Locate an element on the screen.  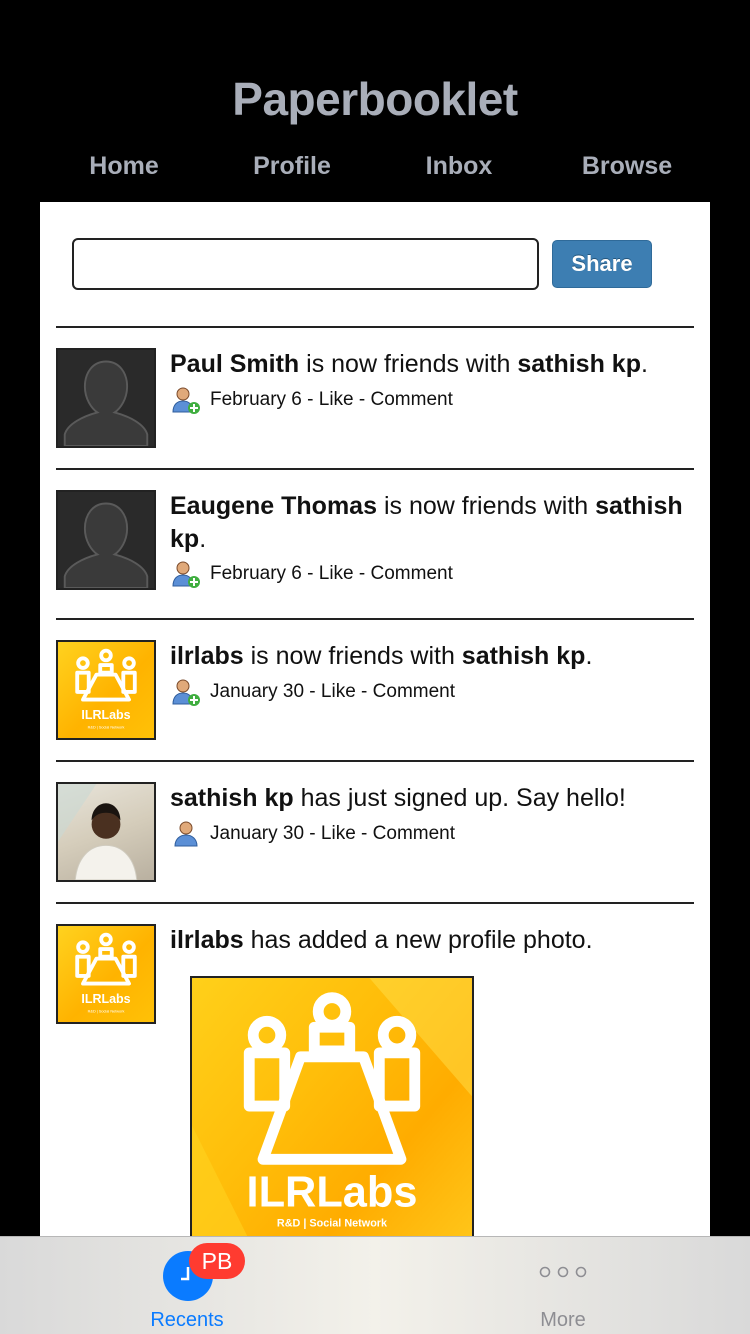
user-photo-avatar is located at coordinates (106, 832).